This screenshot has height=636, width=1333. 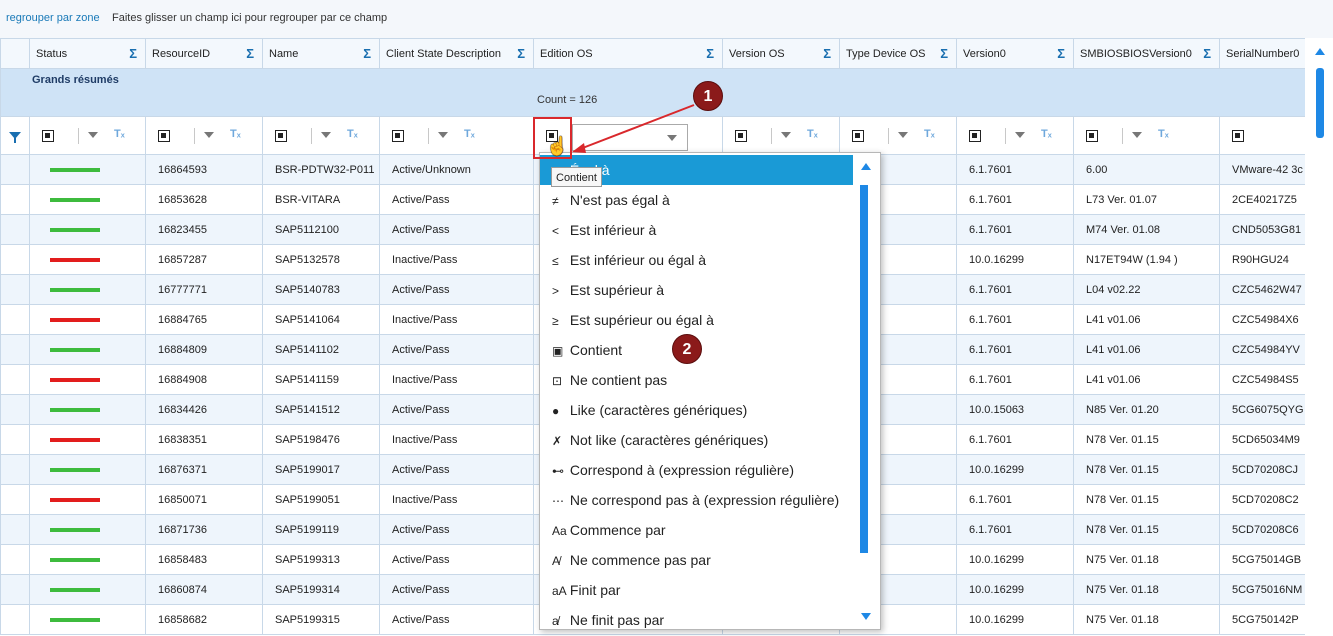 What do you see at coordinates (708, 96) in the screenshot?
I see `annotation-badge-1: 1` at bounding box center [708, 96].